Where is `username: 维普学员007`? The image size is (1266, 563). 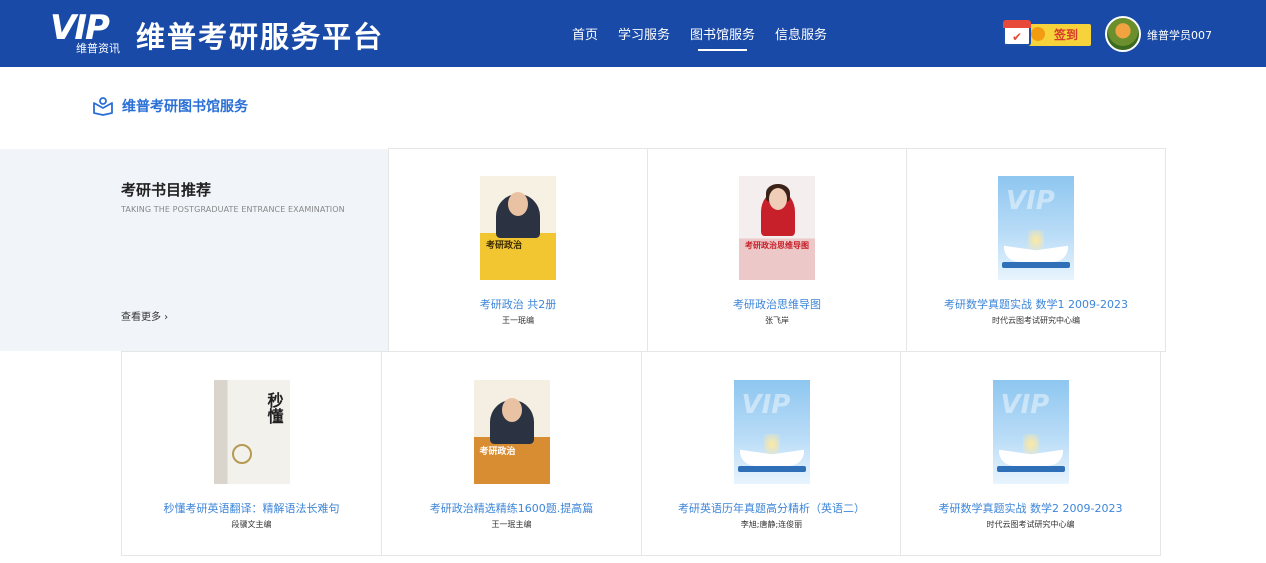 username: 维普学员007 is located at coordinates (1179, 35).